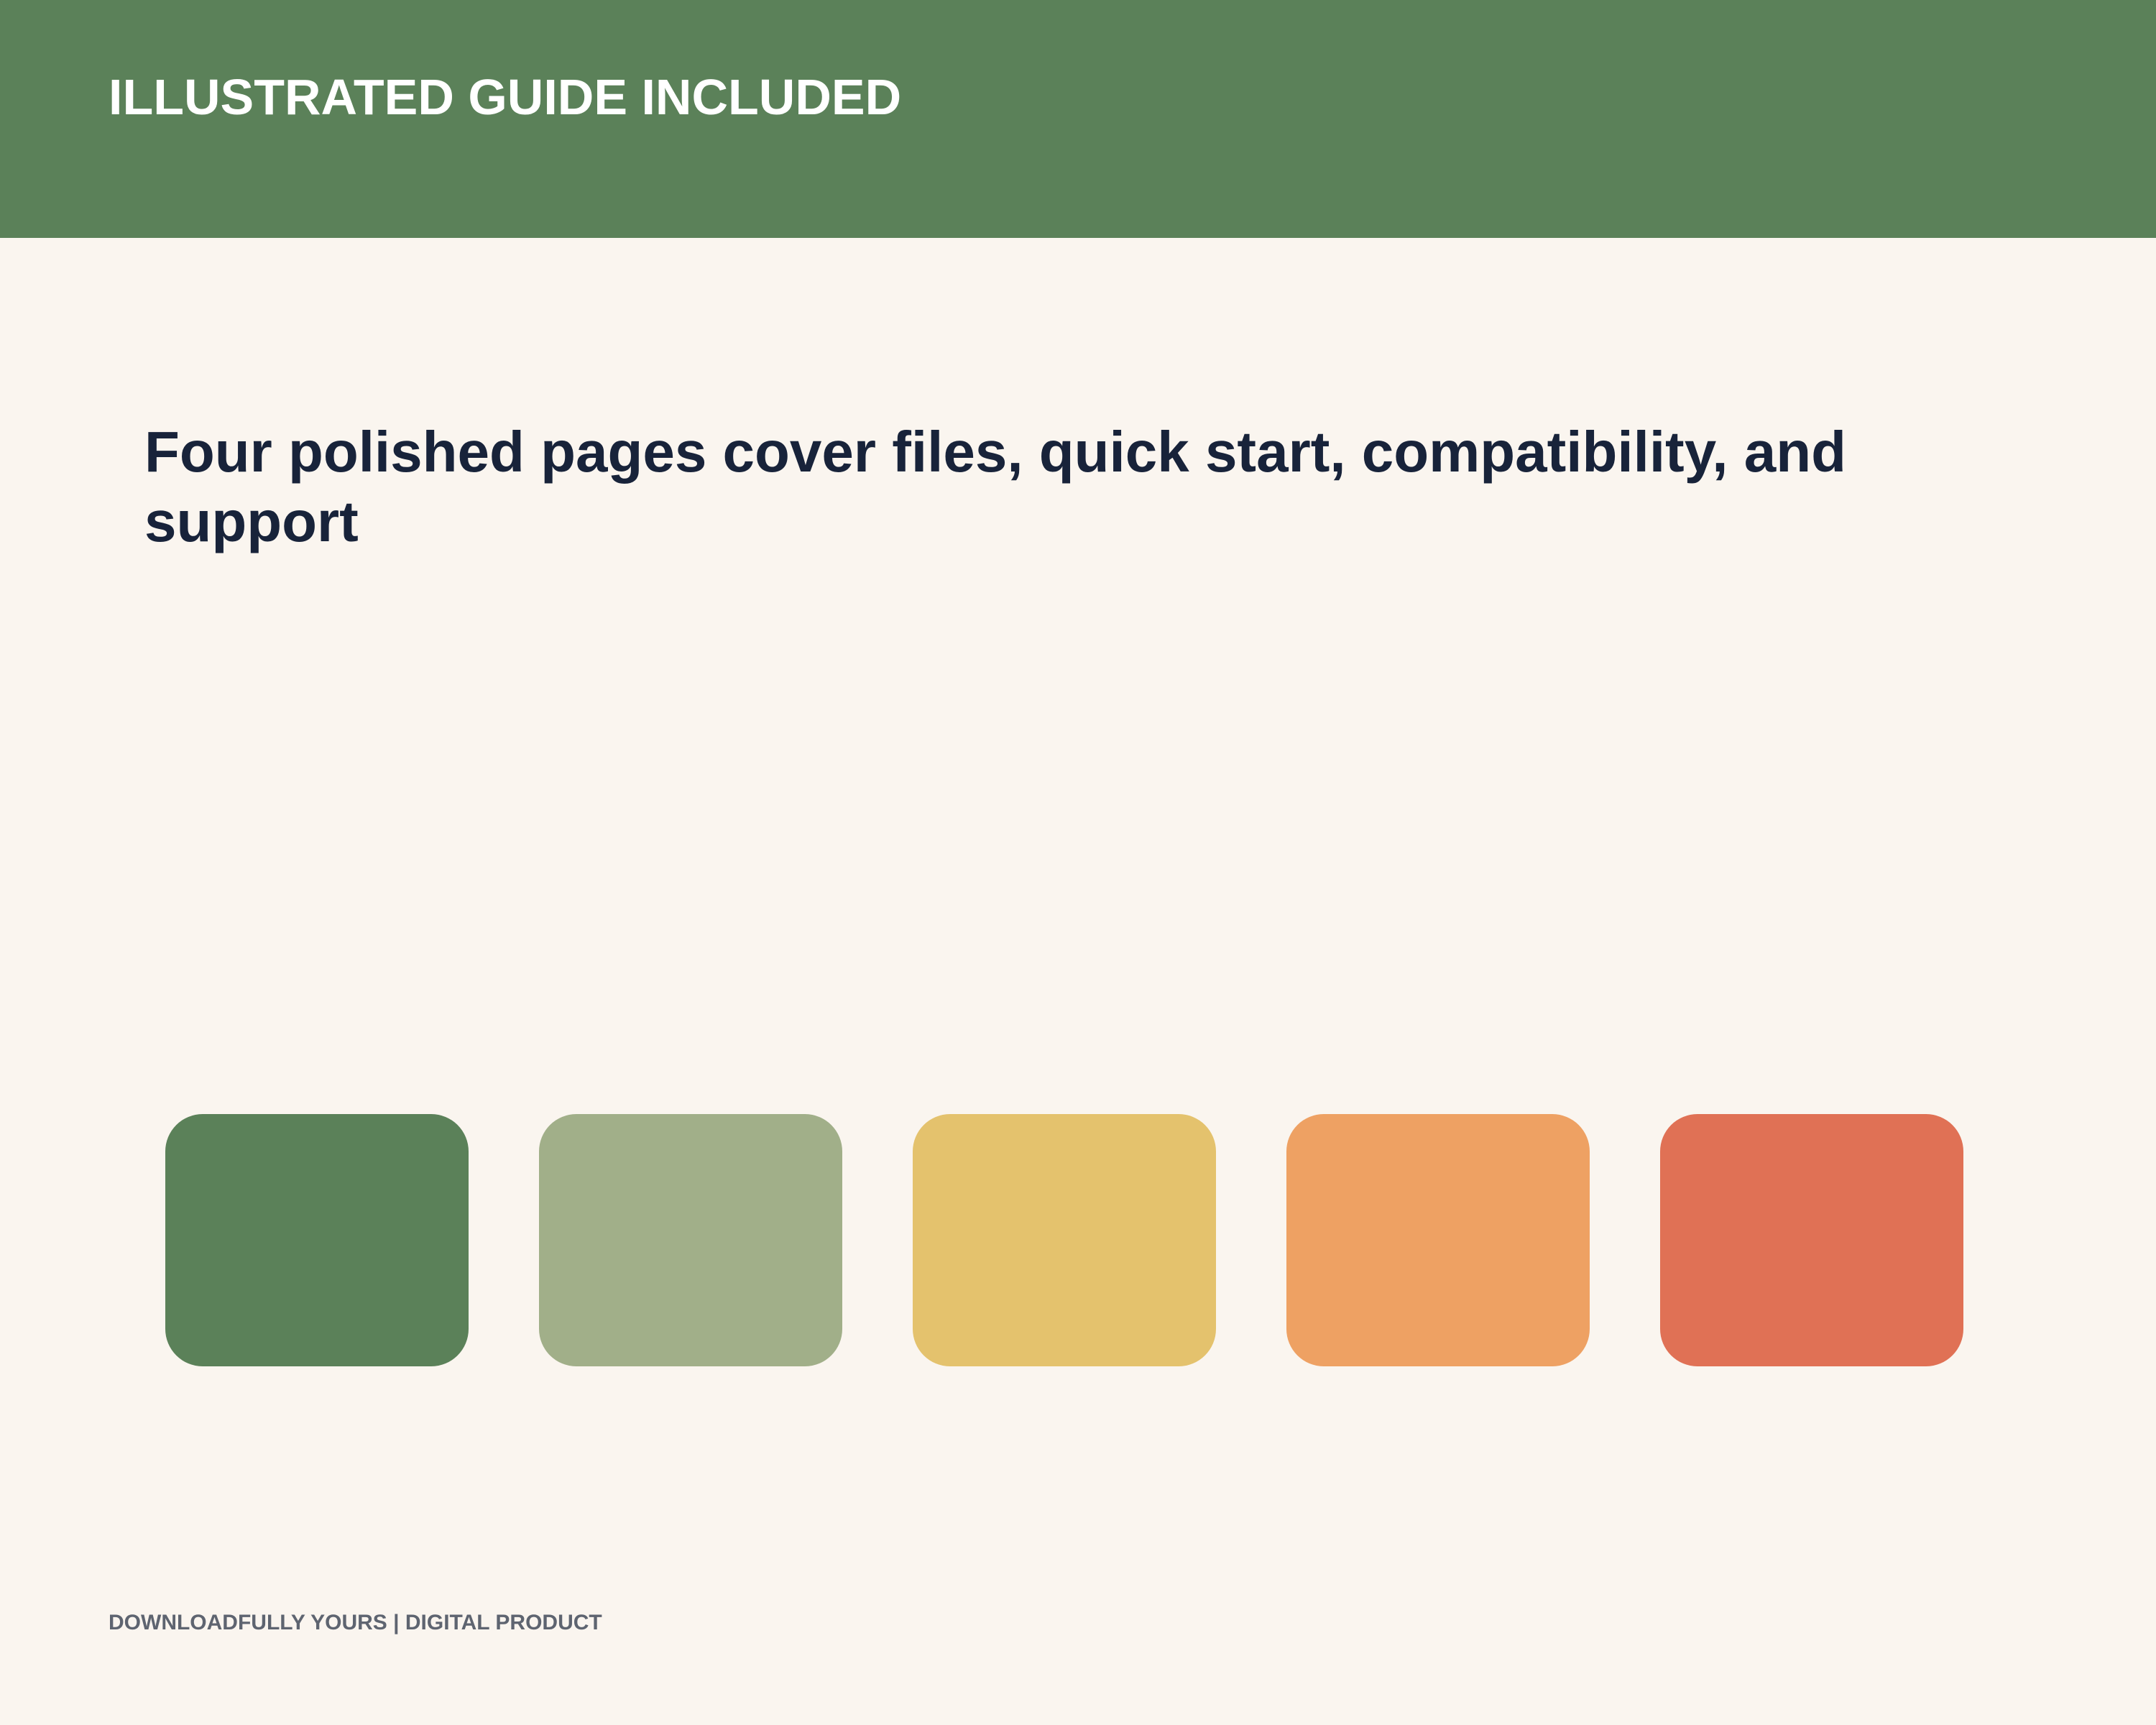 This screenshot has height=1725, width=2156. What do you see at coordinates (317, 1240) in the screenshot?
I see `swatch-forest-green` at bounding box center [317, 1240].